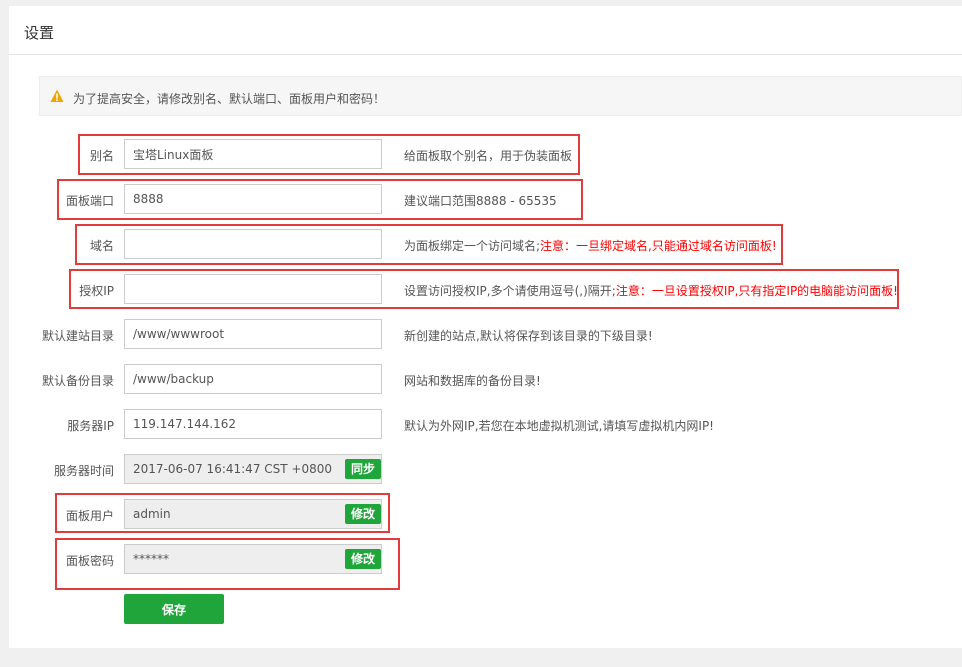 This screenshot has width=962, height=667. I want to click on panel-password-input, so click(253, 559).